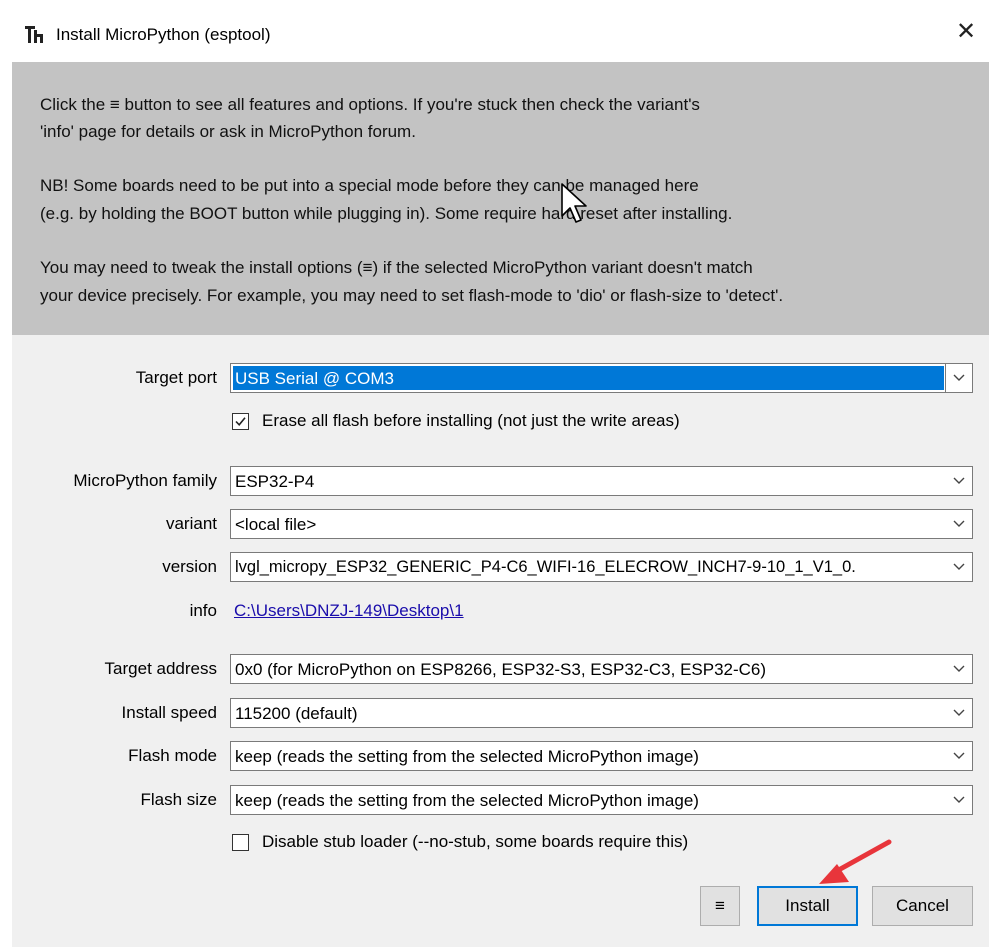  Describe the element at coordinates (574, 203) in the screenshot. I see `mouse-cursor-icon` at that location.